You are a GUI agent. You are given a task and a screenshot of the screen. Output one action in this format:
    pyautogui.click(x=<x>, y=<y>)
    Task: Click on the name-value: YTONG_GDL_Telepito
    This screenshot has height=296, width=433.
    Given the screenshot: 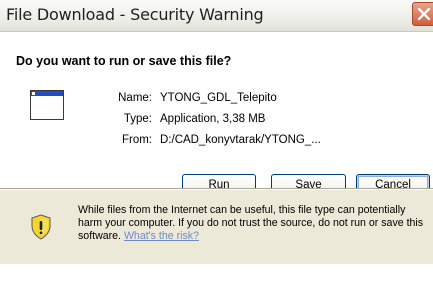 What is the action you would take?
    pyautogui.click(x=218, y=98)
    